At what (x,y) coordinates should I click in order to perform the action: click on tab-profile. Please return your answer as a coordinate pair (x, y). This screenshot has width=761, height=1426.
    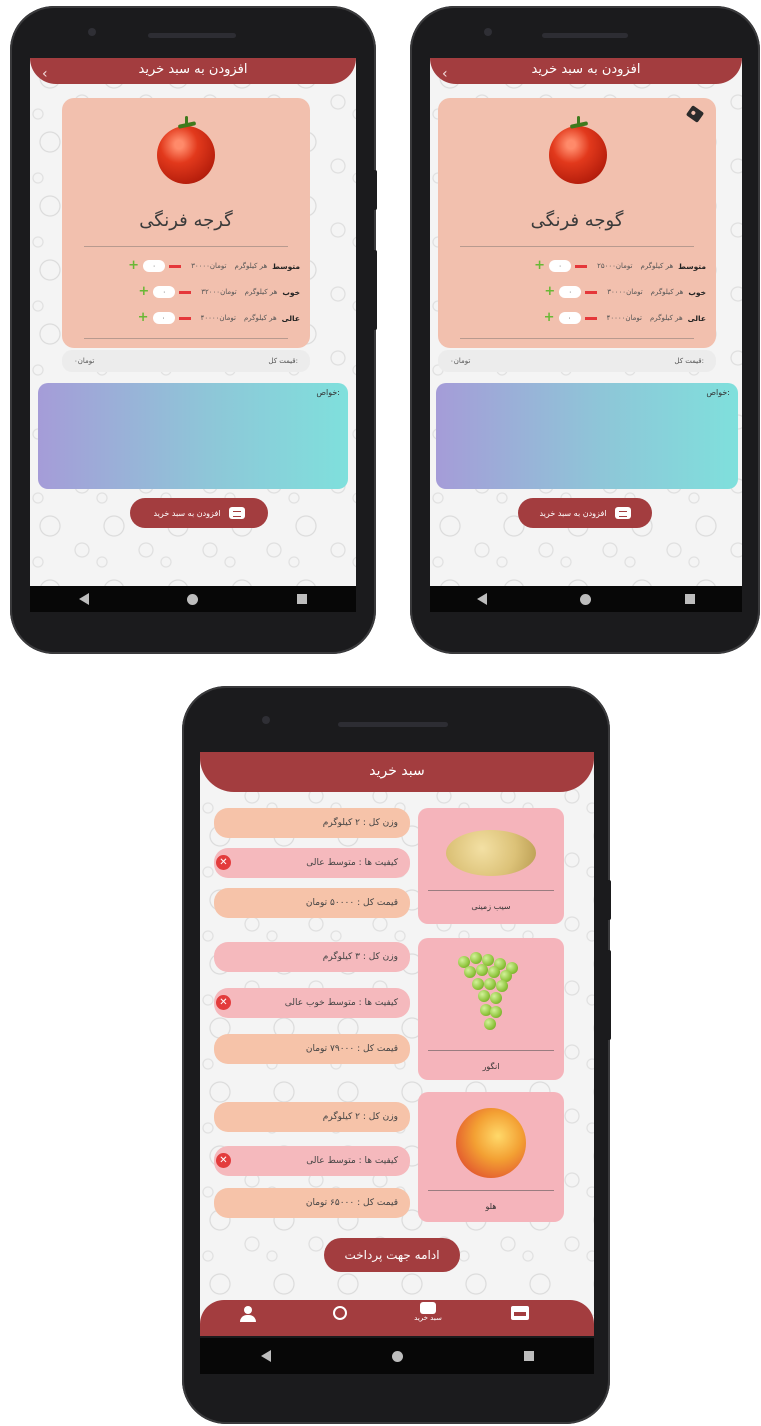
    Looking at the image, I should click on (248, 1314).